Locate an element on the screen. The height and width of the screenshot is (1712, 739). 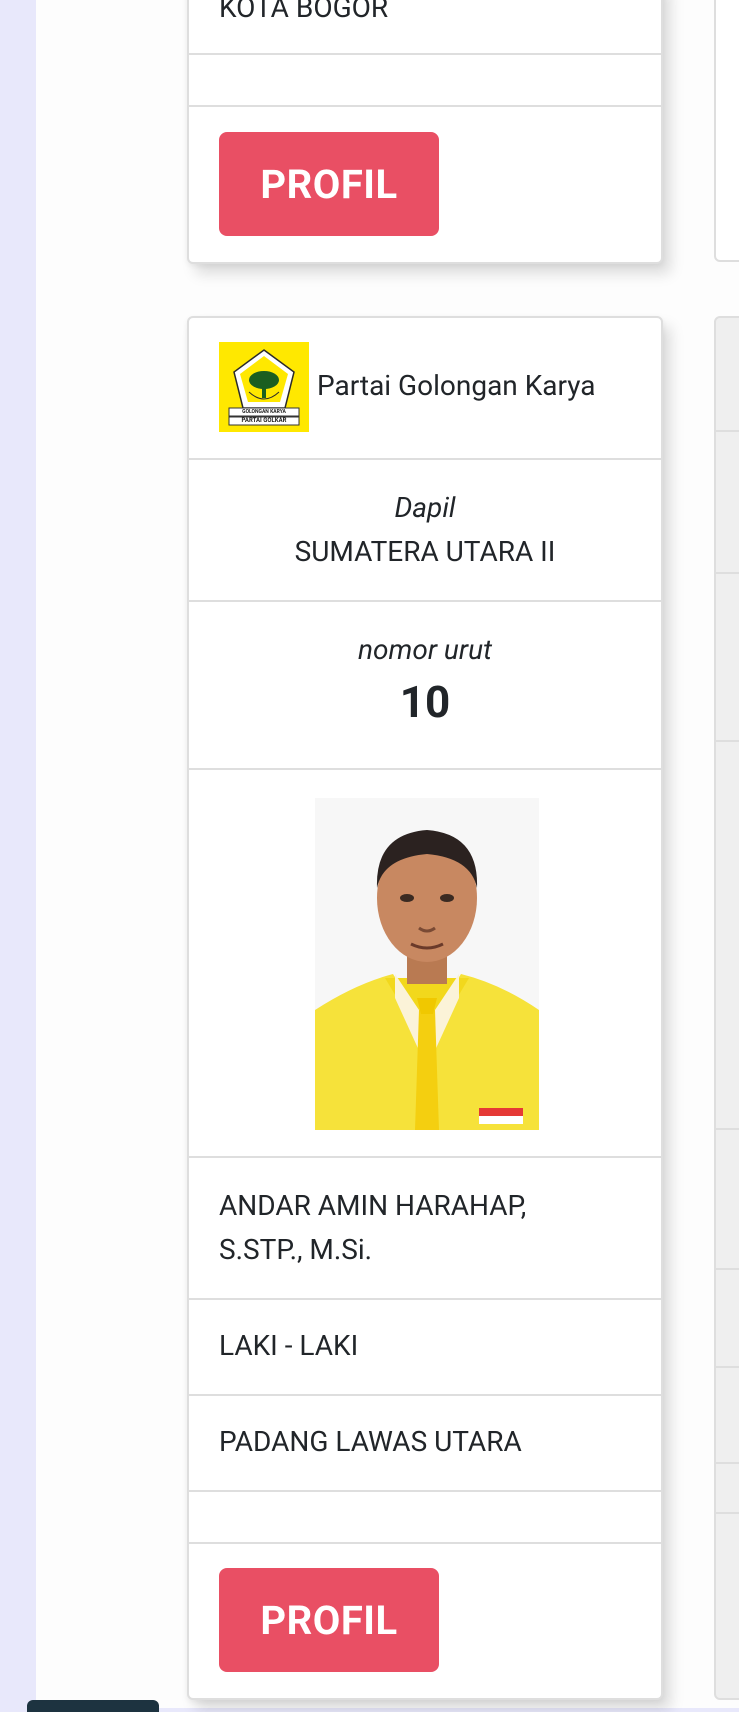
logo-text-bottom: PARTAI GOLKAR is located at coordinates (264, 420).